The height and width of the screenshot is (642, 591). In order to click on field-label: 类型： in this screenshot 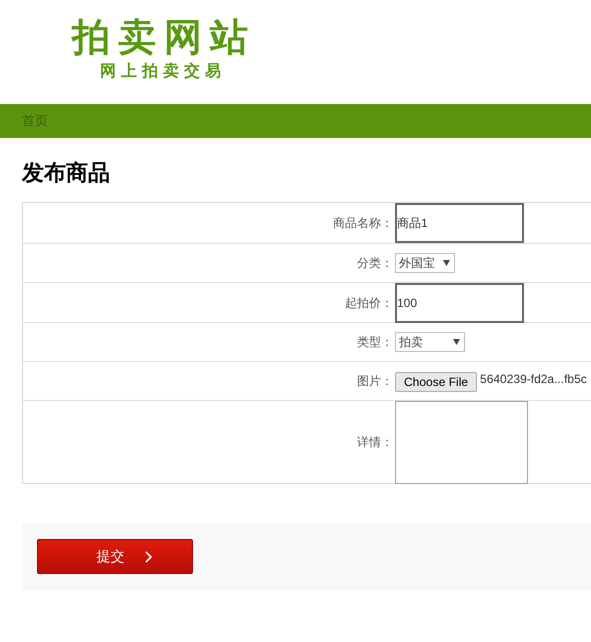, I will do `click(375, 342)`.